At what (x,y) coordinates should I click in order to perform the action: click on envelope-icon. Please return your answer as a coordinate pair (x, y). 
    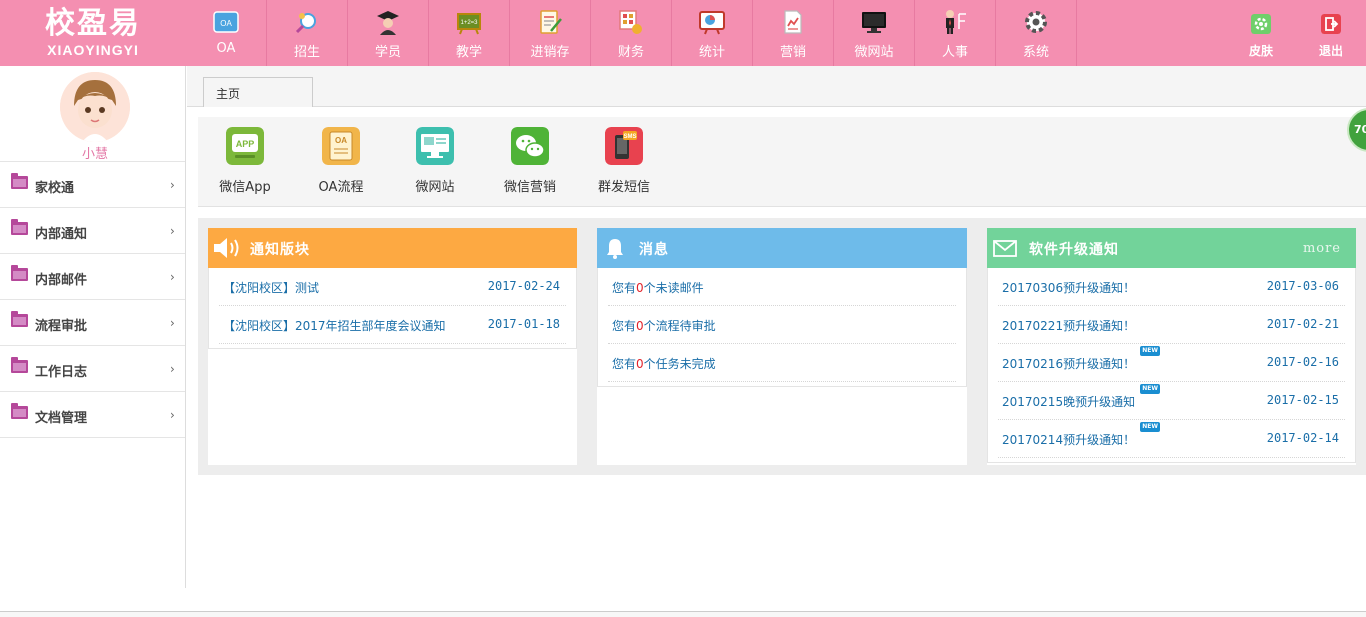
    Looking at the image, I should click on (1005, 248).